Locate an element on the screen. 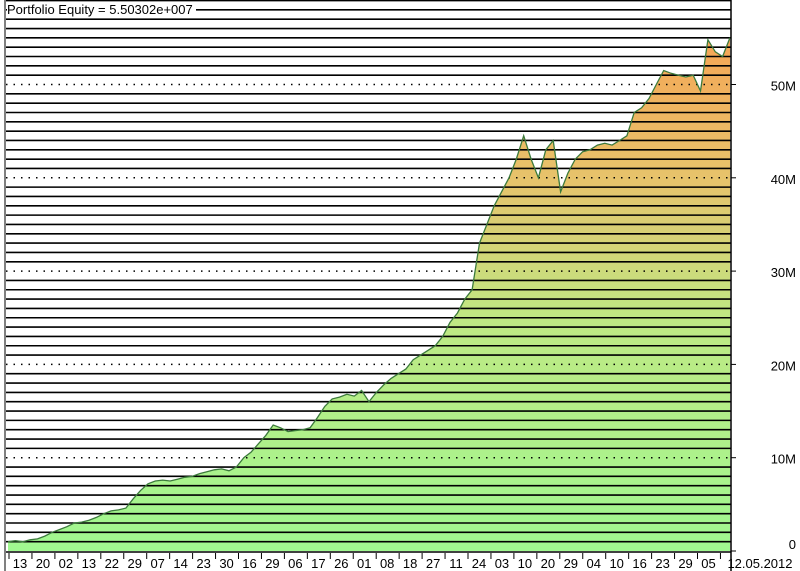 This screenshot has width=800, height=571. x-tick-label: 11 is located at coordinates (456, 563).